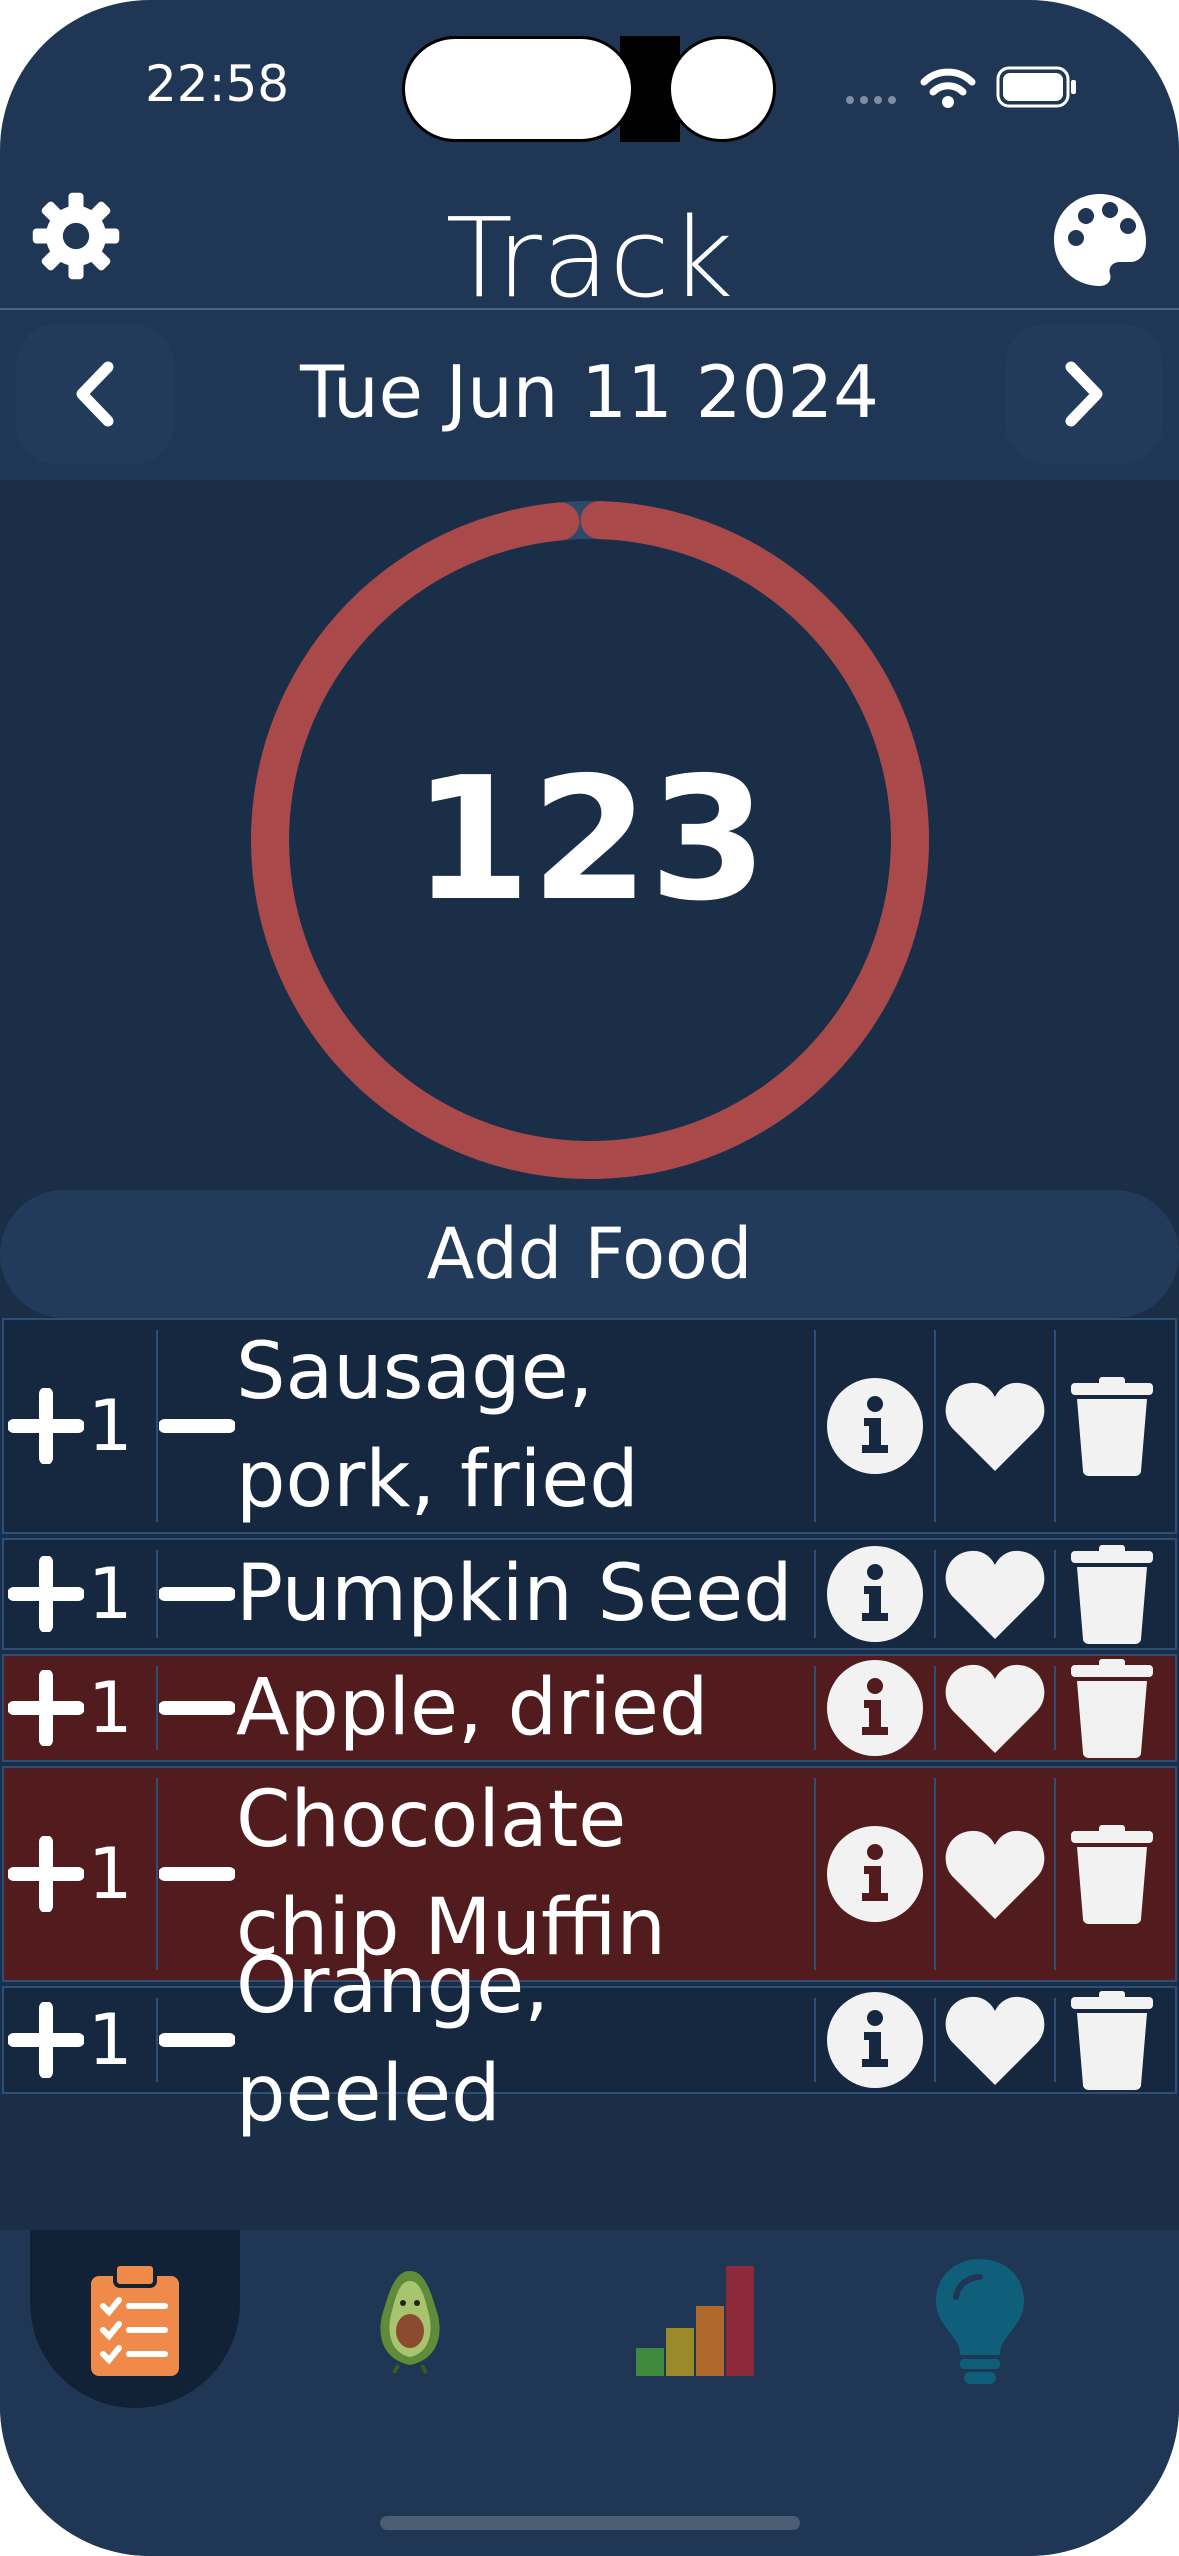 This screenshot has height=2556, width=1179. What do you see at coordinates (589, 2040) in the screenshot?
I see `food-row: 1 Orange, peeled` at bounding box center [589, 2040].